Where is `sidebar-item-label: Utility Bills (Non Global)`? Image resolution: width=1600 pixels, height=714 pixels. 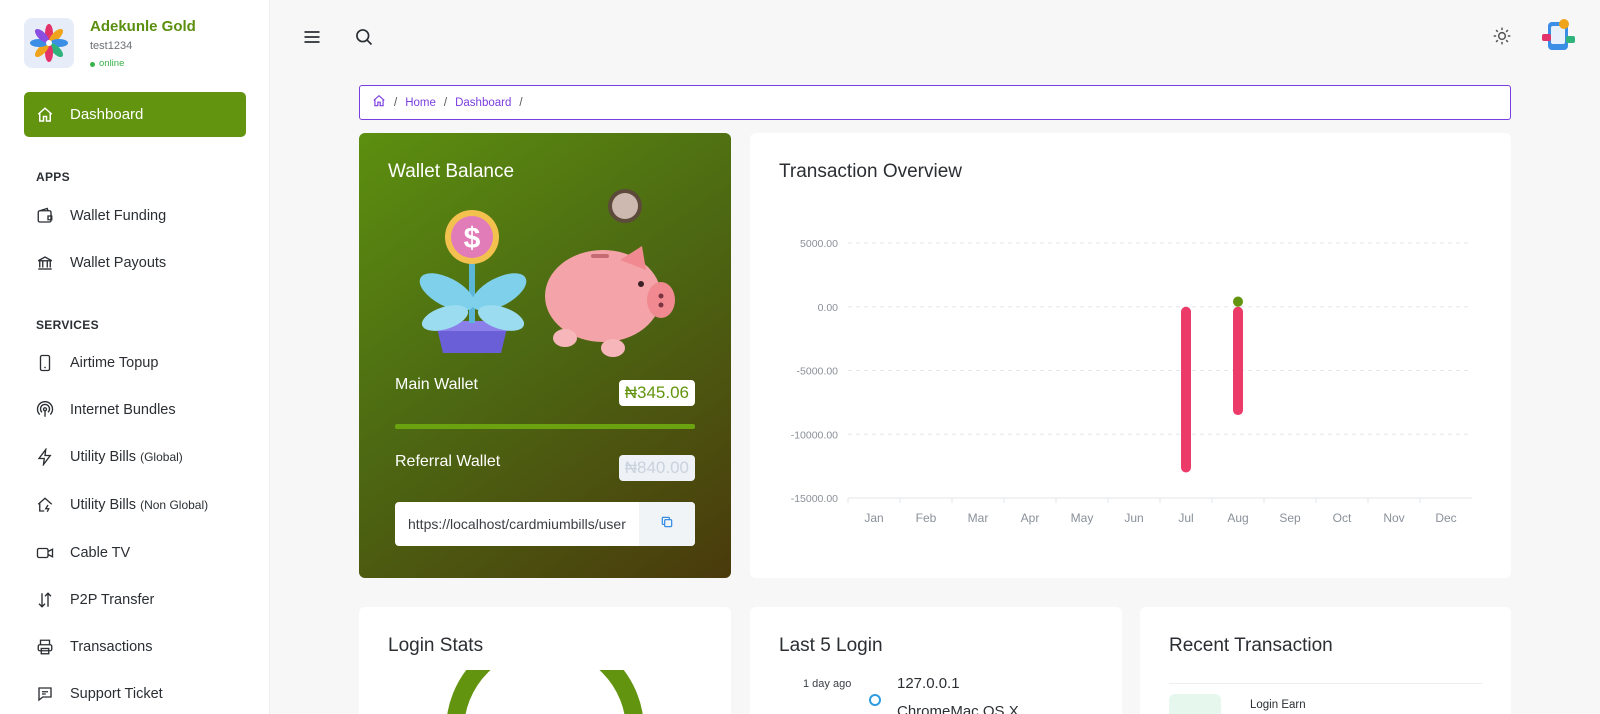 sidebar-item-label: Utility Bills (Non Global) is located at coordinates (139, 505).